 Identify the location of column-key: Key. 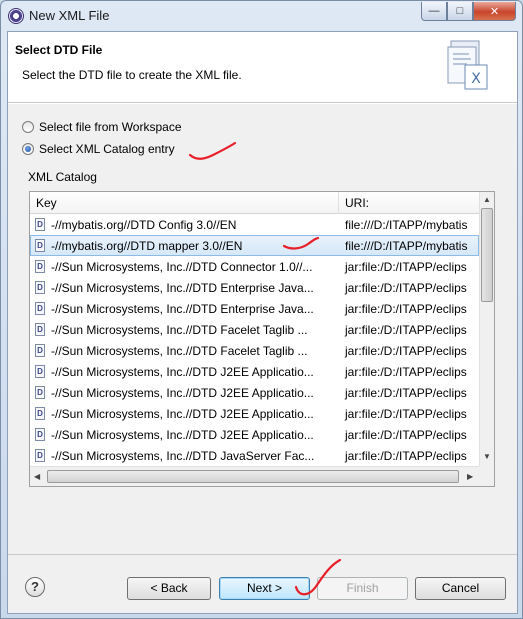
(184, 203).